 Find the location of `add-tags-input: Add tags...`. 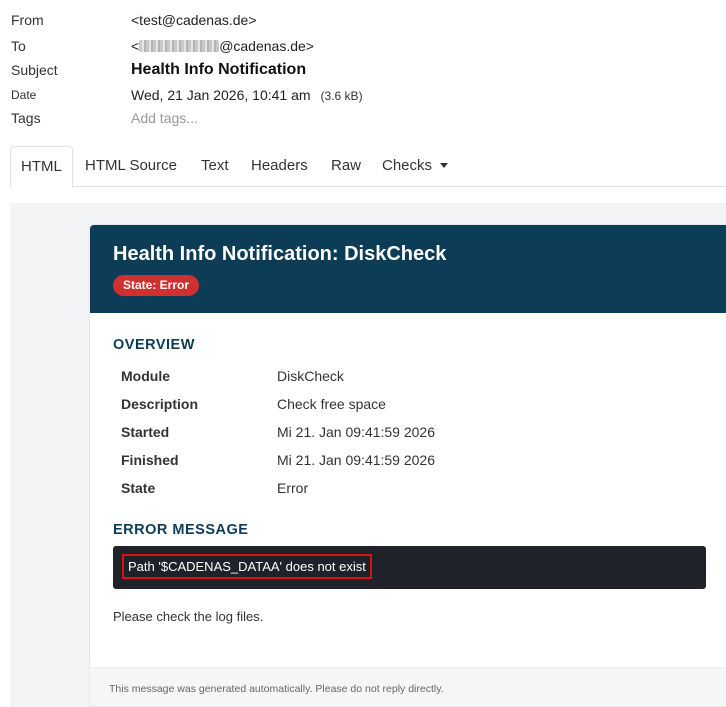

add-tags-input: Add tags... is located at coordinates (164, 118).